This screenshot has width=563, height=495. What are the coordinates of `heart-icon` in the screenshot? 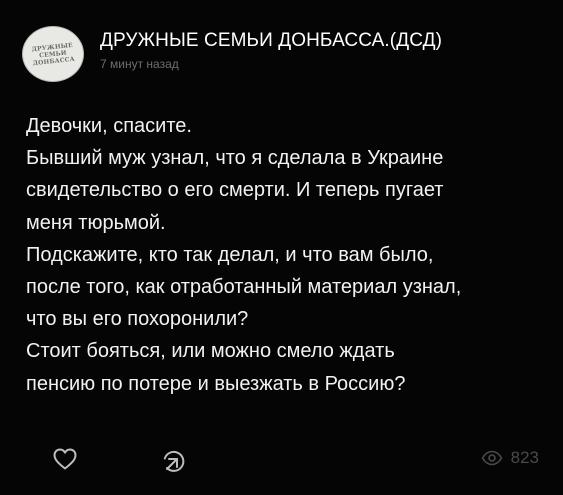 It's located at (65, 459).